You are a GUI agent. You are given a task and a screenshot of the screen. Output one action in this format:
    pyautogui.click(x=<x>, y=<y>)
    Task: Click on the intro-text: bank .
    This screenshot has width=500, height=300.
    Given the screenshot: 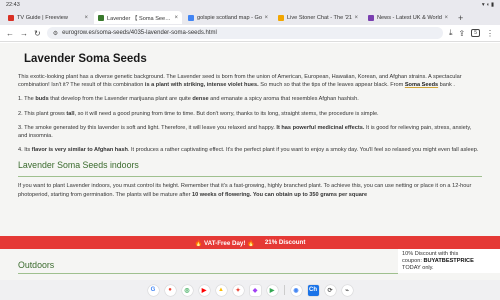 What is the action you would take?
    pyautogui.click(x=447, y=85)
    